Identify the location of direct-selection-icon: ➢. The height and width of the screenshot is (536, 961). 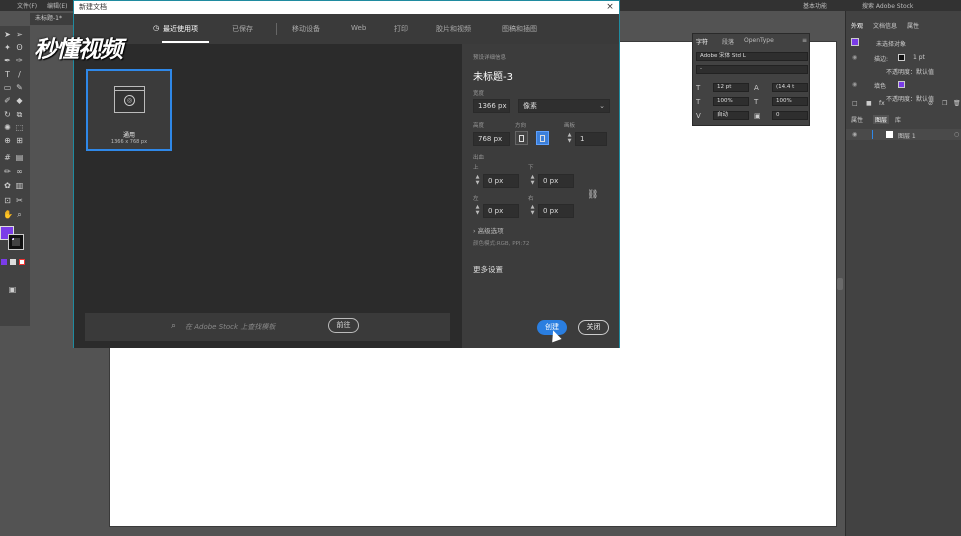
(19, 34).